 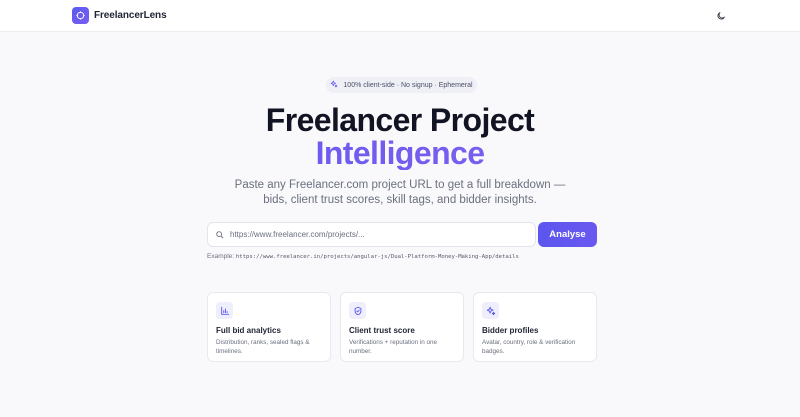 What do you see at coordinates (400, 120) in the screenshot?
I see `page-title: Freelancer Project` at bounding box center [400, 120].